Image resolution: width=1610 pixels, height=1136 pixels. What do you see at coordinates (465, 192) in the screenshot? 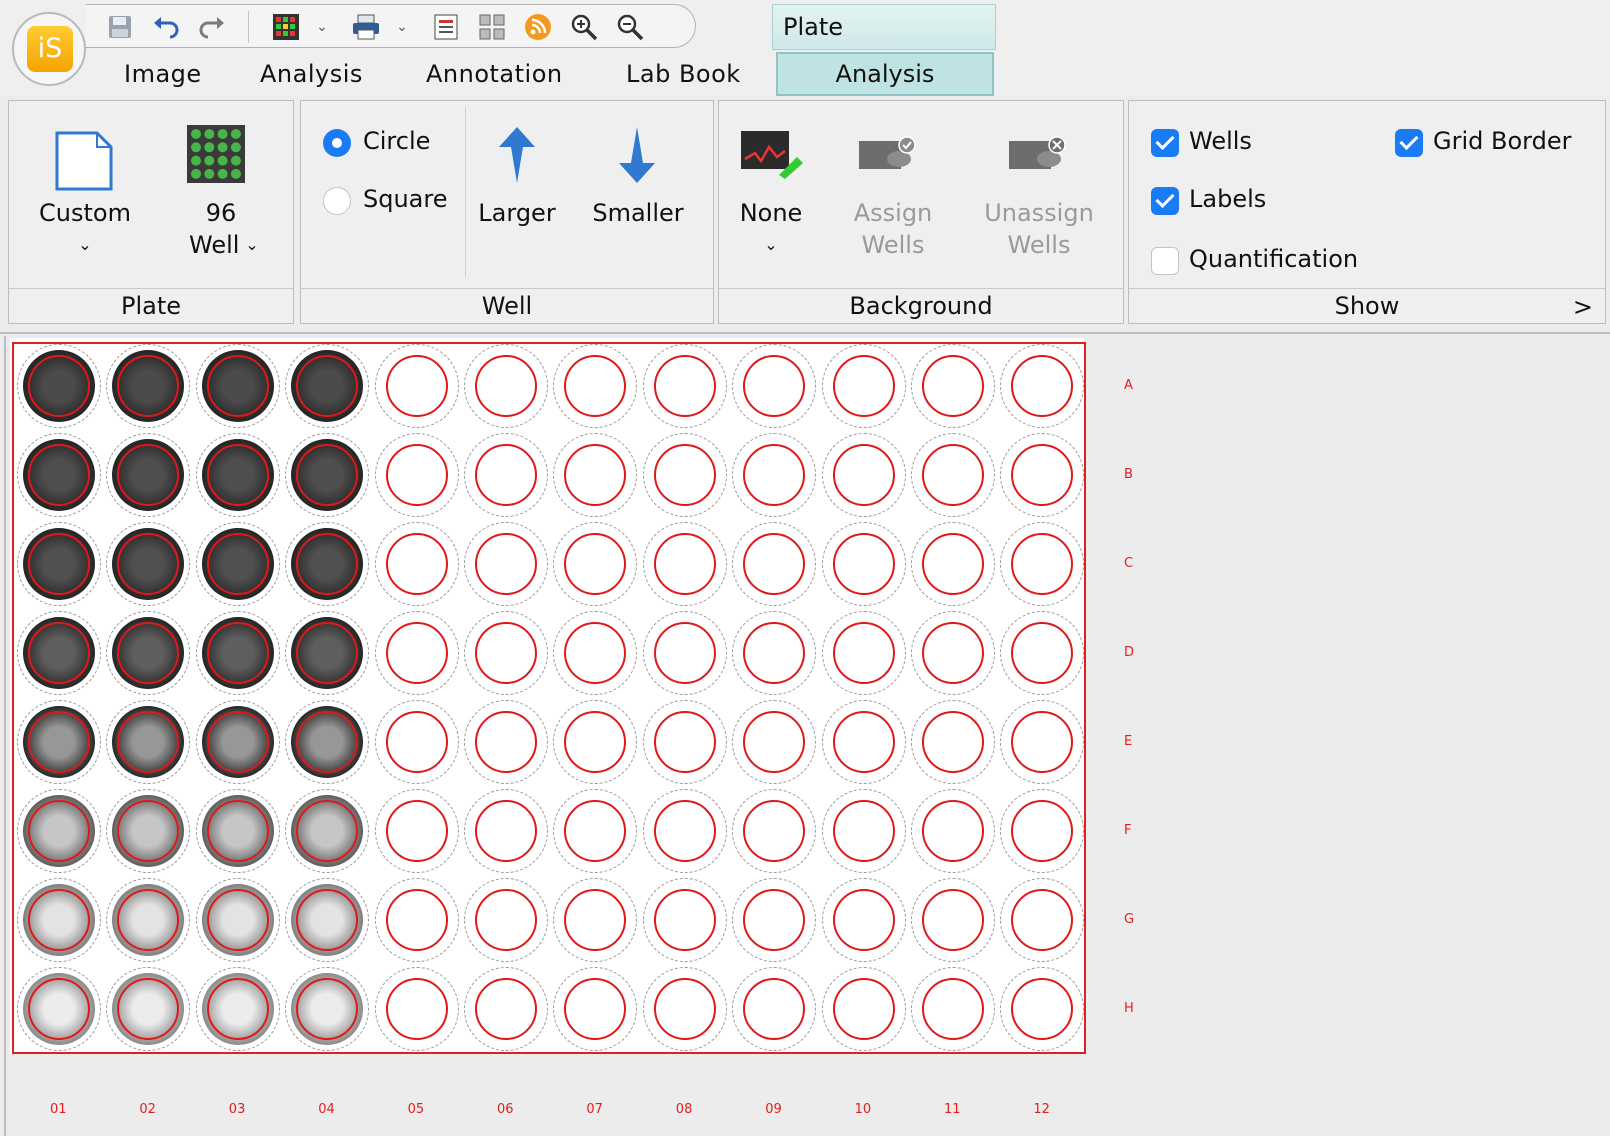
I see `group-separator` at bounding box center [465, 192].